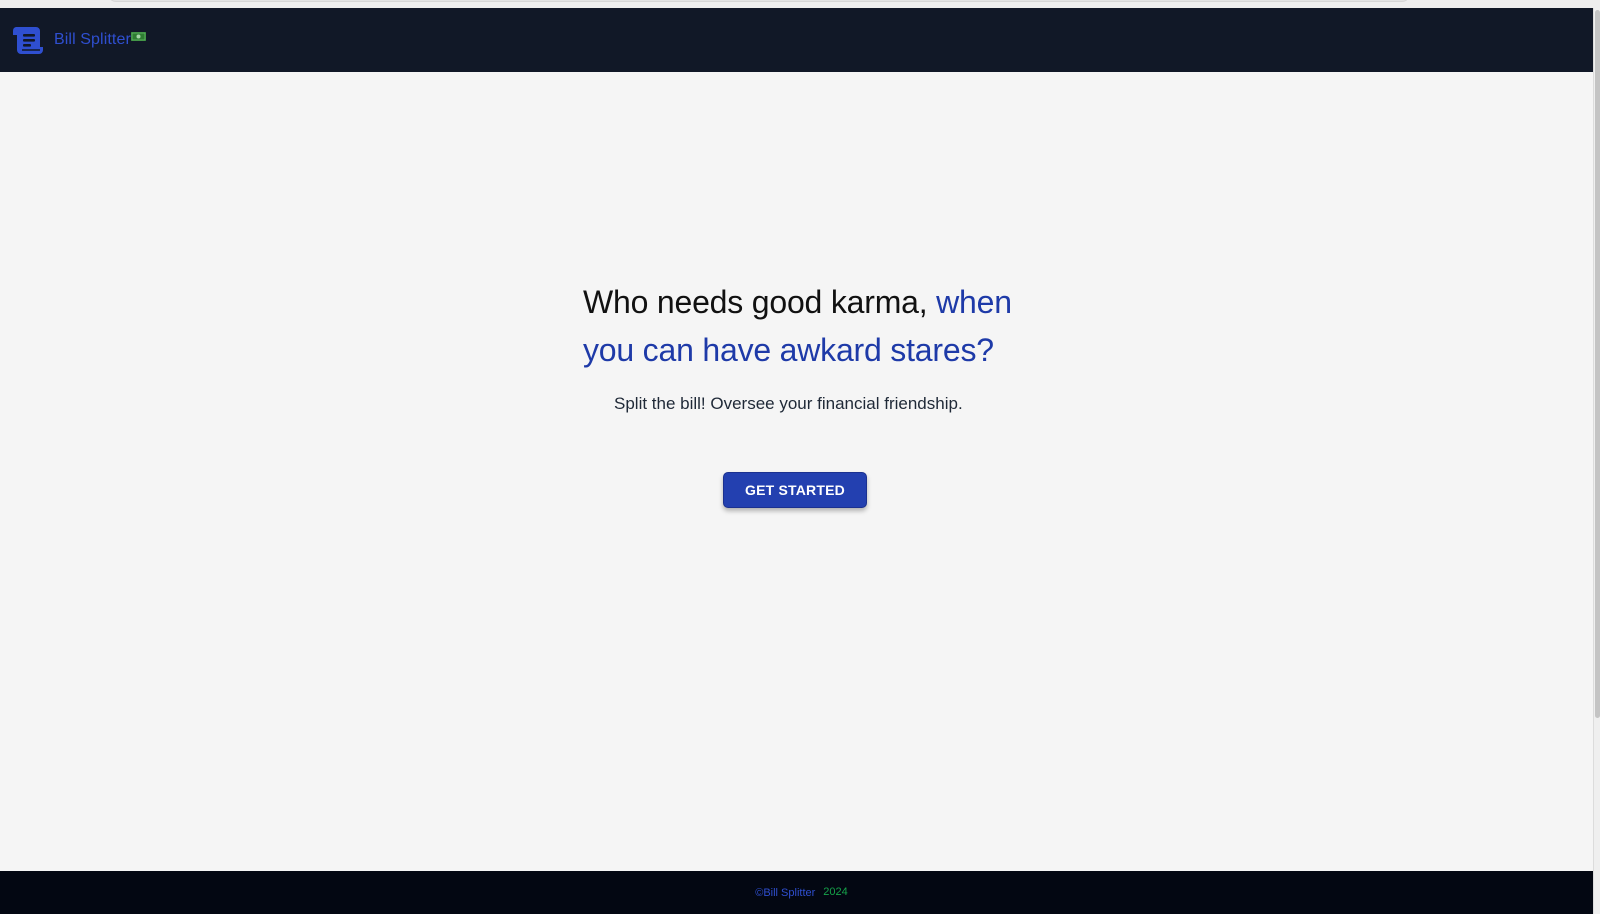  Describe the element at coordinates (759, 1) in the screenshot. I see `browser-address-bar-edge` at that location.